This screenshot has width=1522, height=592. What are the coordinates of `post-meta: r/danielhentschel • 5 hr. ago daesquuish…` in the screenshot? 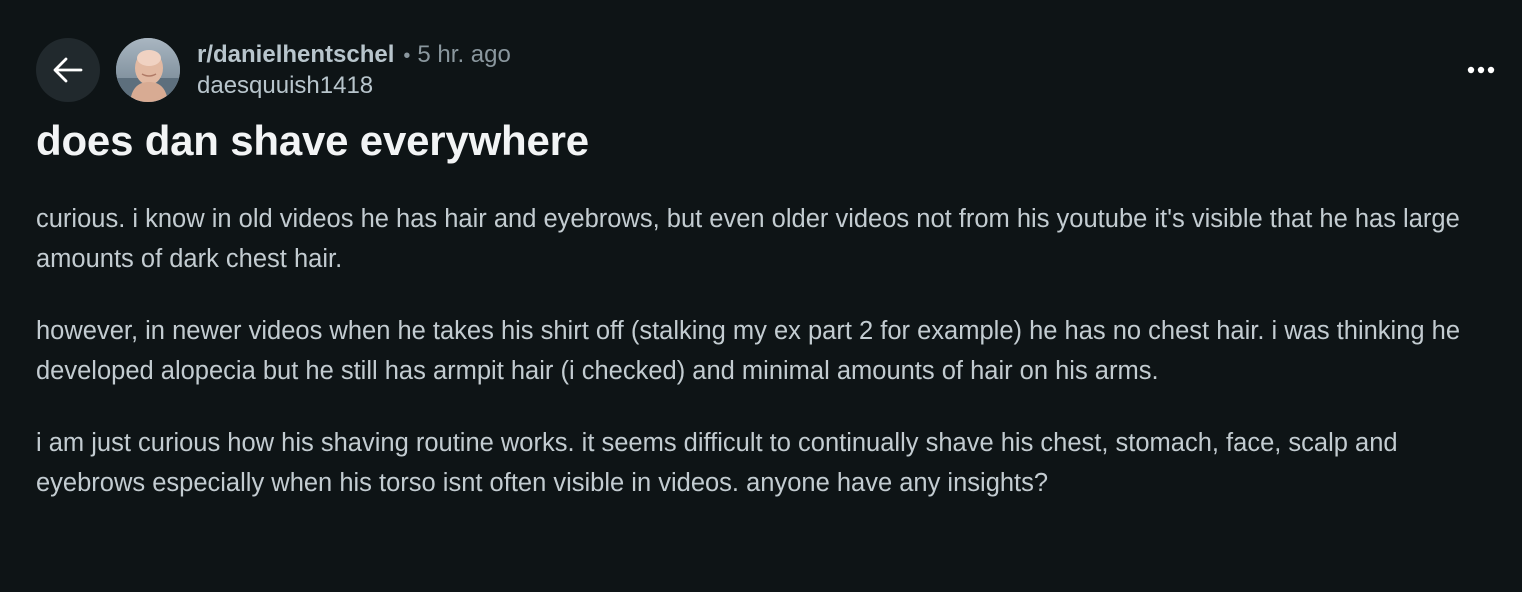 It's located at (354, 70).